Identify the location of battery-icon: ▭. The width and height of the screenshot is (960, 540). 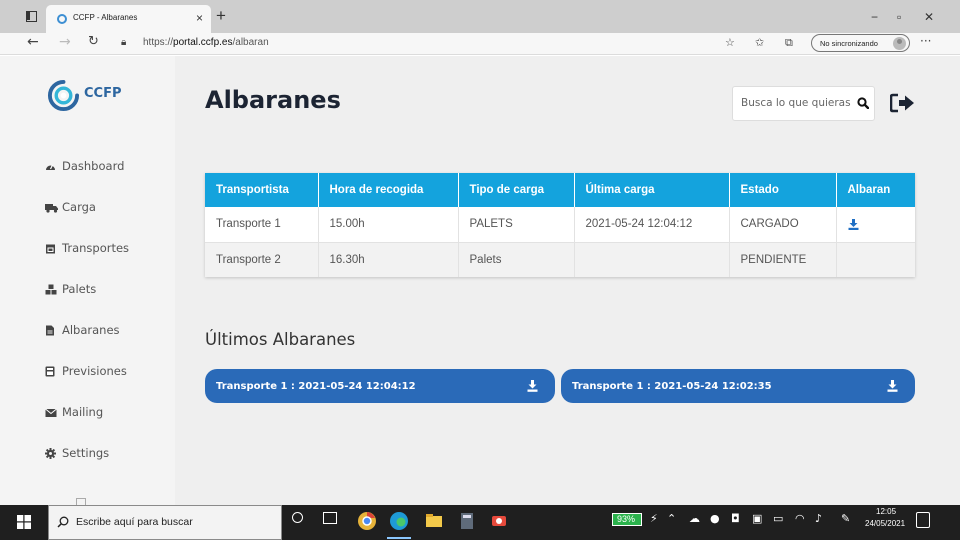
(778, 518).